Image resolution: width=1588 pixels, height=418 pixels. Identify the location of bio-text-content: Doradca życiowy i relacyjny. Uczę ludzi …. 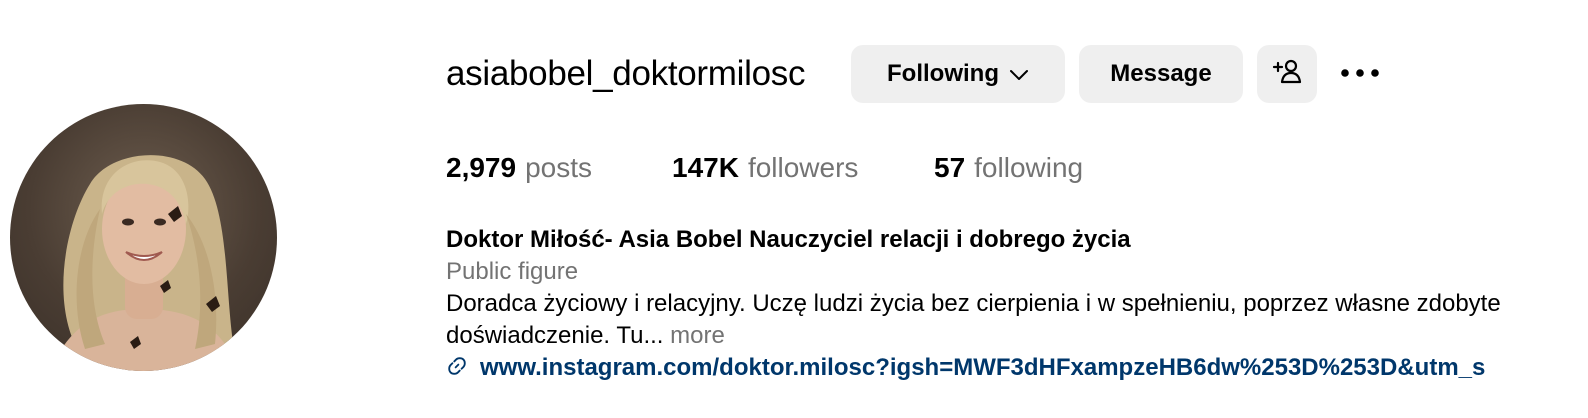
(973, 319).